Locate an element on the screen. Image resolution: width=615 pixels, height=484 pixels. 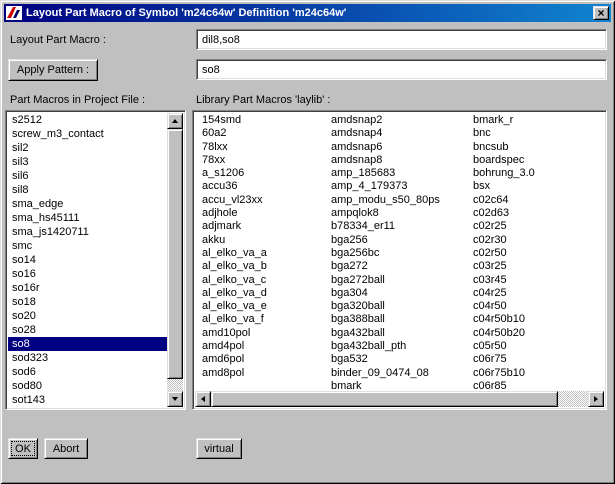
list-item: sod80 is located at coordinates (87, 386).